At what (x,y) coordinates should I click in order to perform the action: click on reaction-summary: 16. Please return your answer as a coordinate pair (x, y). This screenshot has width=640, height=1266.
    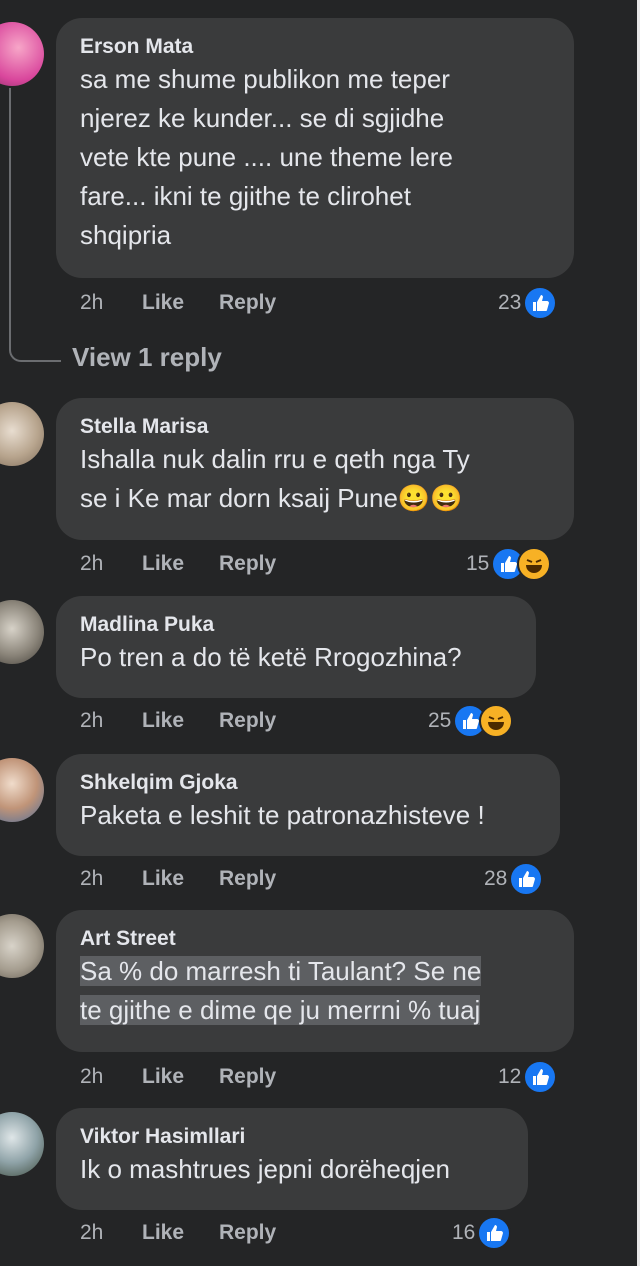
    Looking at the image, I should click on (482, 1233).